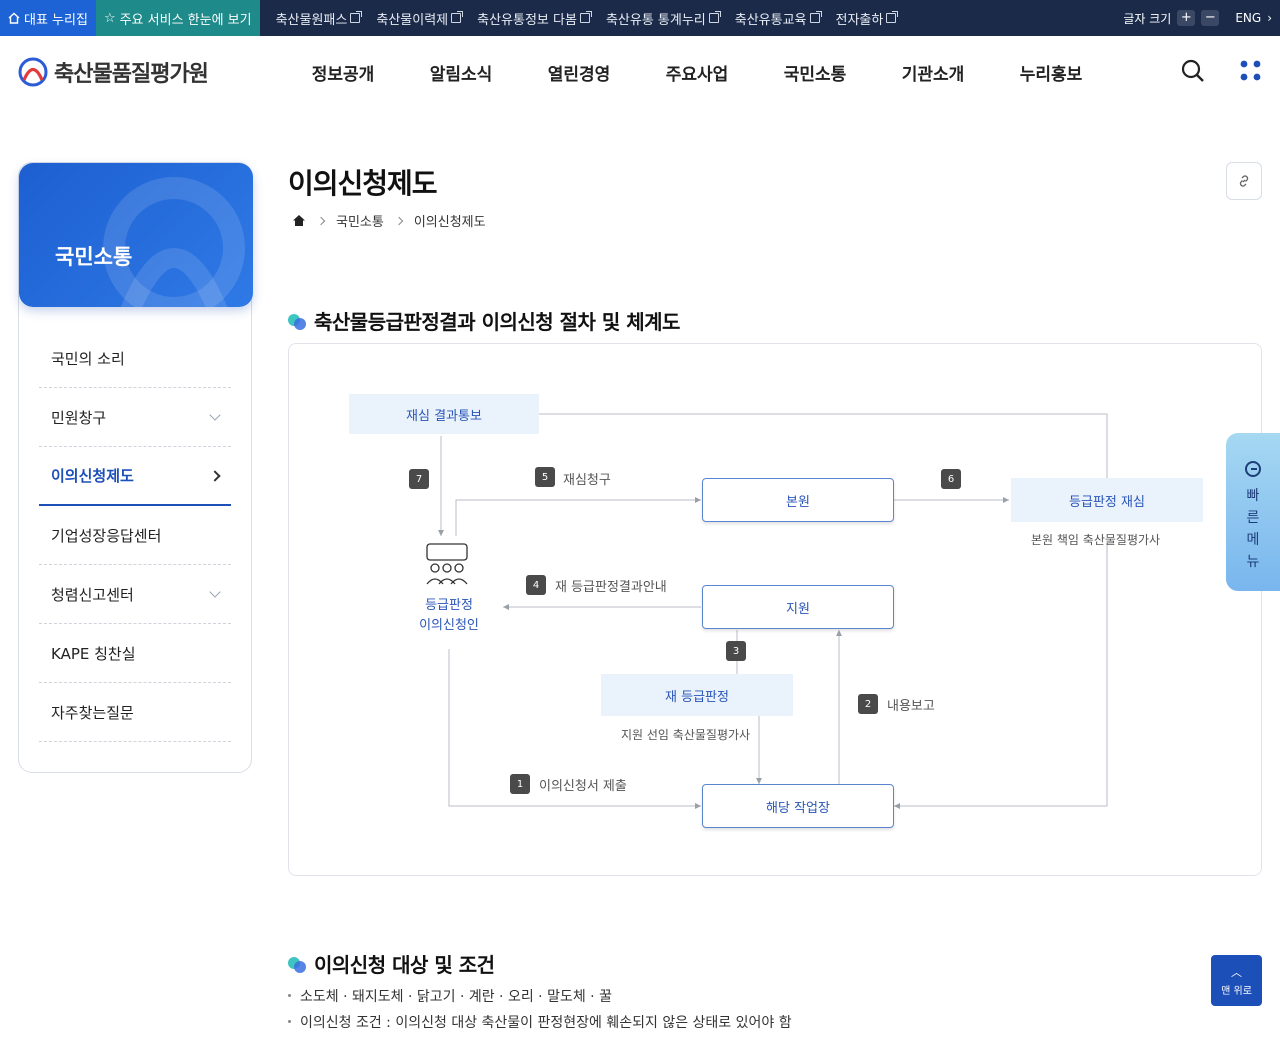 The image size is (1280, 1038). I want to click on node-grade-review: 등급판정 재심, so click(1107, 500).